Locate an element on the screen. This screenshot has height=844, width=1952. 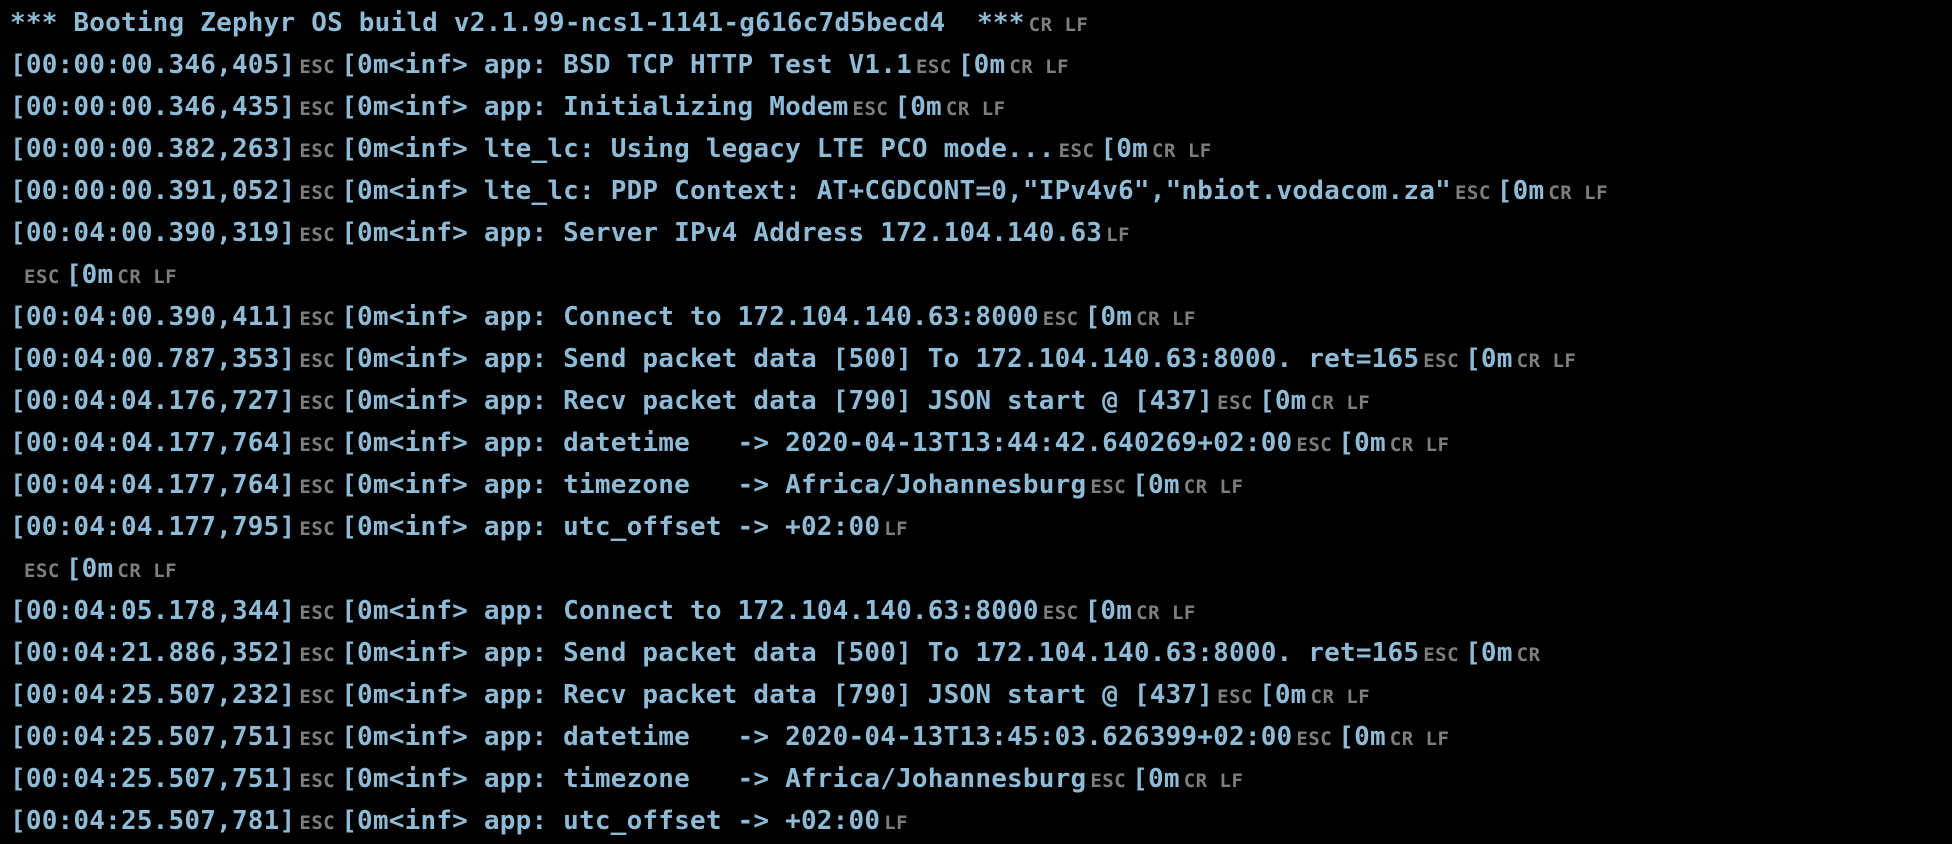
log-text: [00:04:00.787,353] is located at coordinates (153, 359).